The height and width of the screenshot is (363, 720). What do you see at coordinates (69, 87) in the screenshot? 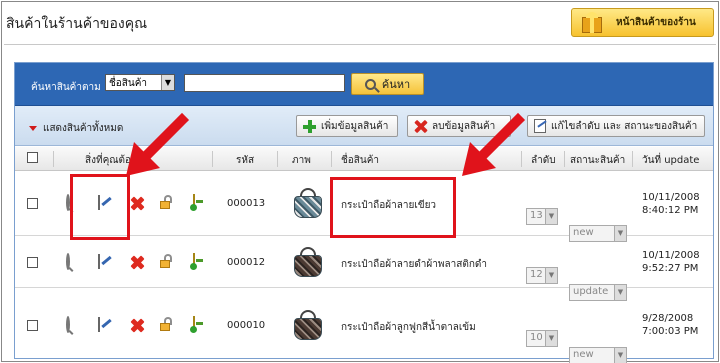
I see `search-label: ค้นหาสินค้าตาม :` at bounding box center [69, 87].